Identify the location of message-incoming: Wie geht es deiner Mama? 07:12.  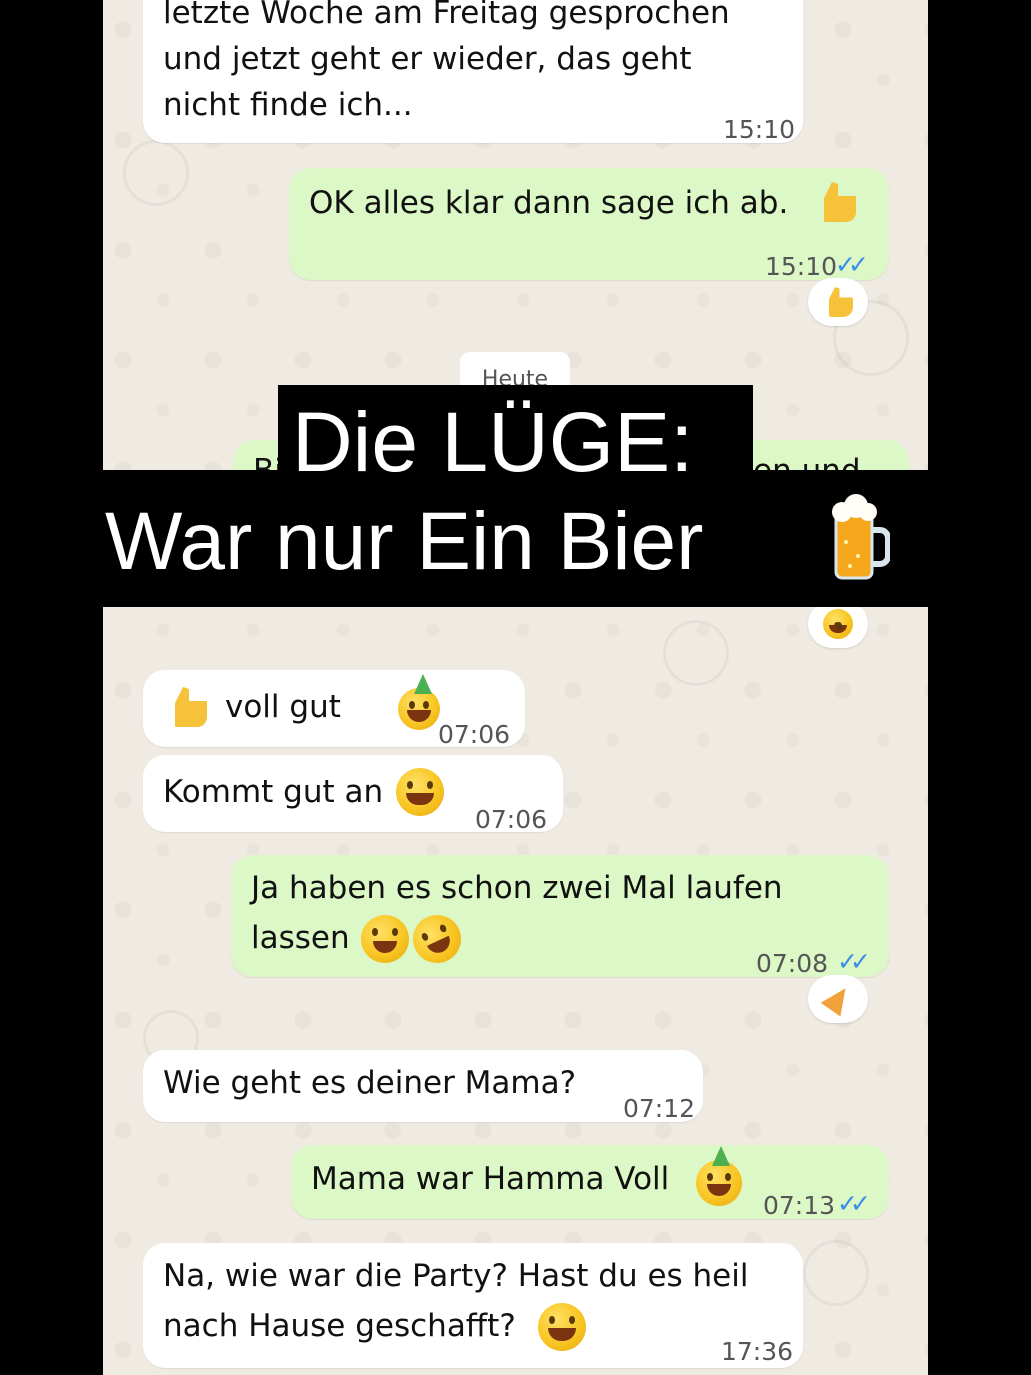
(423, 1086).